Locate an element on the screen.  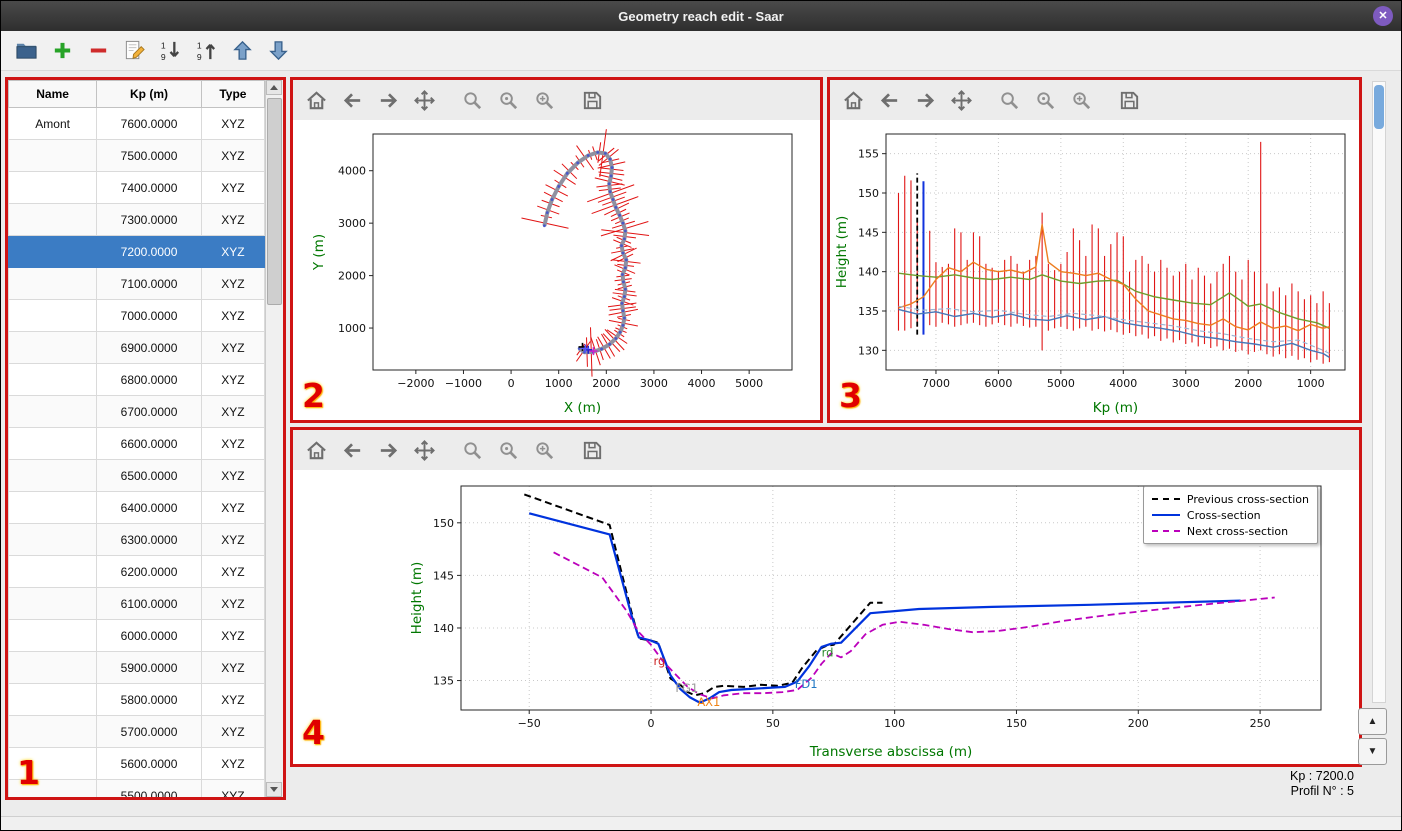
title-bar: Geometry reach edit - Saar ✕ is located at coordinates (701, 16).